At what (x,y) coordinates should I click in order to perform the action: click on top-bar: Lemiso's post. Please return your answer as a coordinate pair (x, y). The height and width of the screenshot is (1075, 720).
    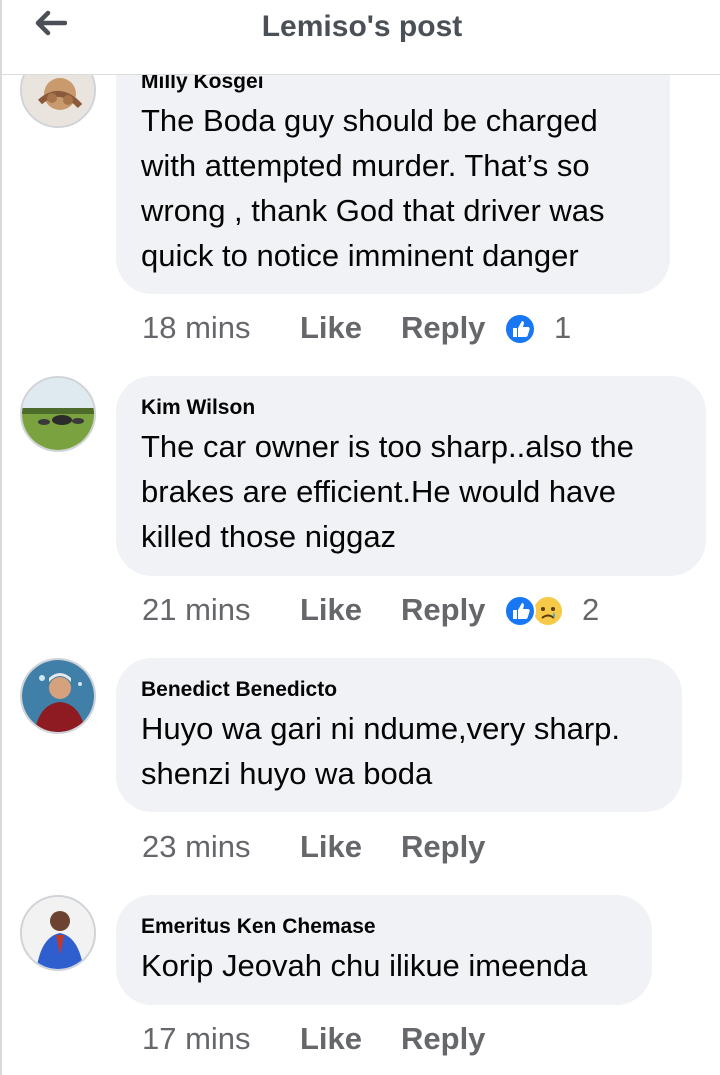
    Looking at the image, I should click on (361, 37).